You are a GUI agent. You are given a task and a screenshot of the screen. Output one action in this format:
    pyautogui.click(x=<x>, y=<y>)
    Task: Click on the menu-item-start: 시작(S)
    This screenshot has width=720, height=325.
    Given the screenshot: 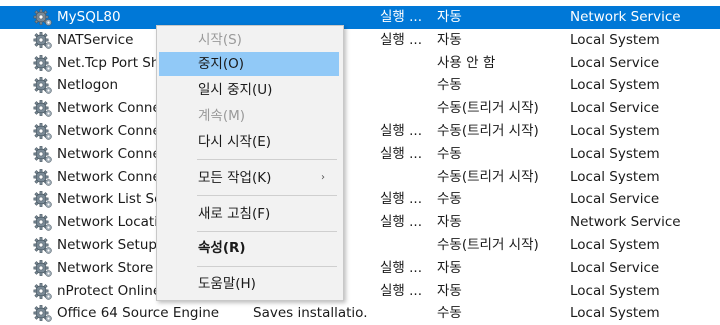 What is the action you would take?
    pyautogui.click(x=249, y=40)
    